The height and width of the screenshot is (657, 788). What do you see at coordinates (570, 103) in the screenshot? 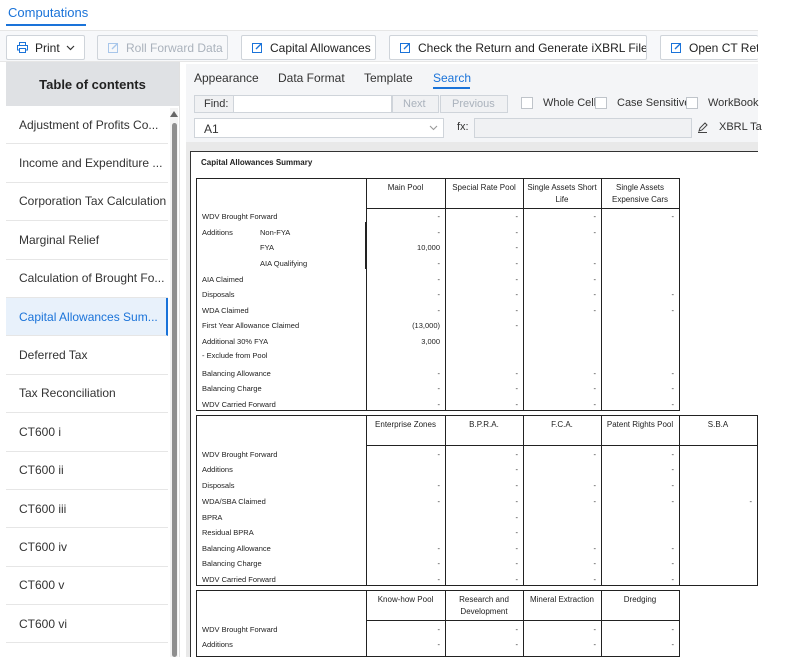
I see `whole-cell-label: Whole Cell` at bounding box center [570, 103].